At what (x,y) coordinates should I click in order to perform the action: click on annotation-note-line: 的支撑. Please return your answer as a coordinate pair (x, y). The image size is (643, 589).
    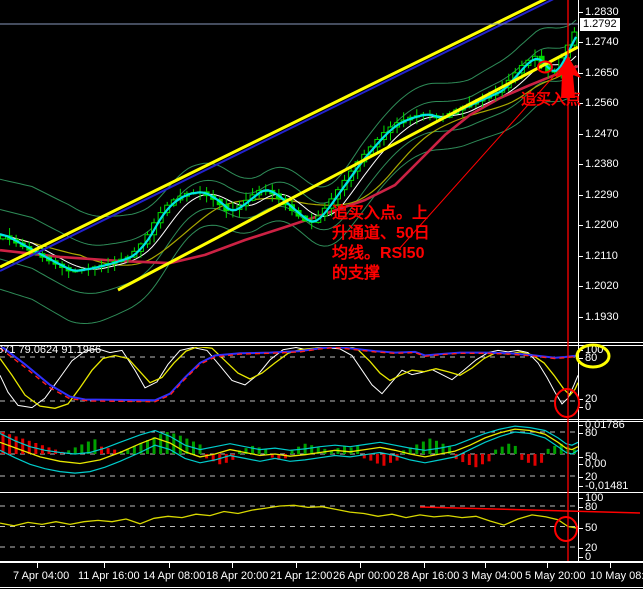
    Looking at the image, I should click on (356, 273).